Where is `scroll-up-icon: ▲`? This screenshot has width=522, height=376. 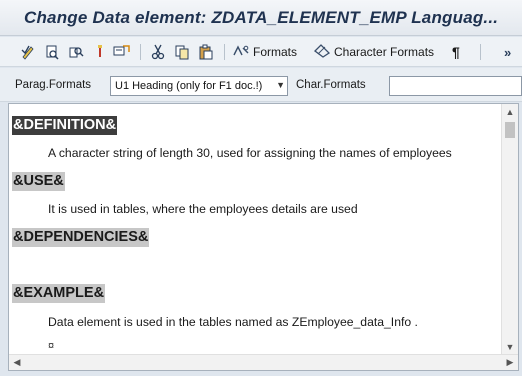 scroll-up-icon: ▲ is located at coordinates (510, 112).